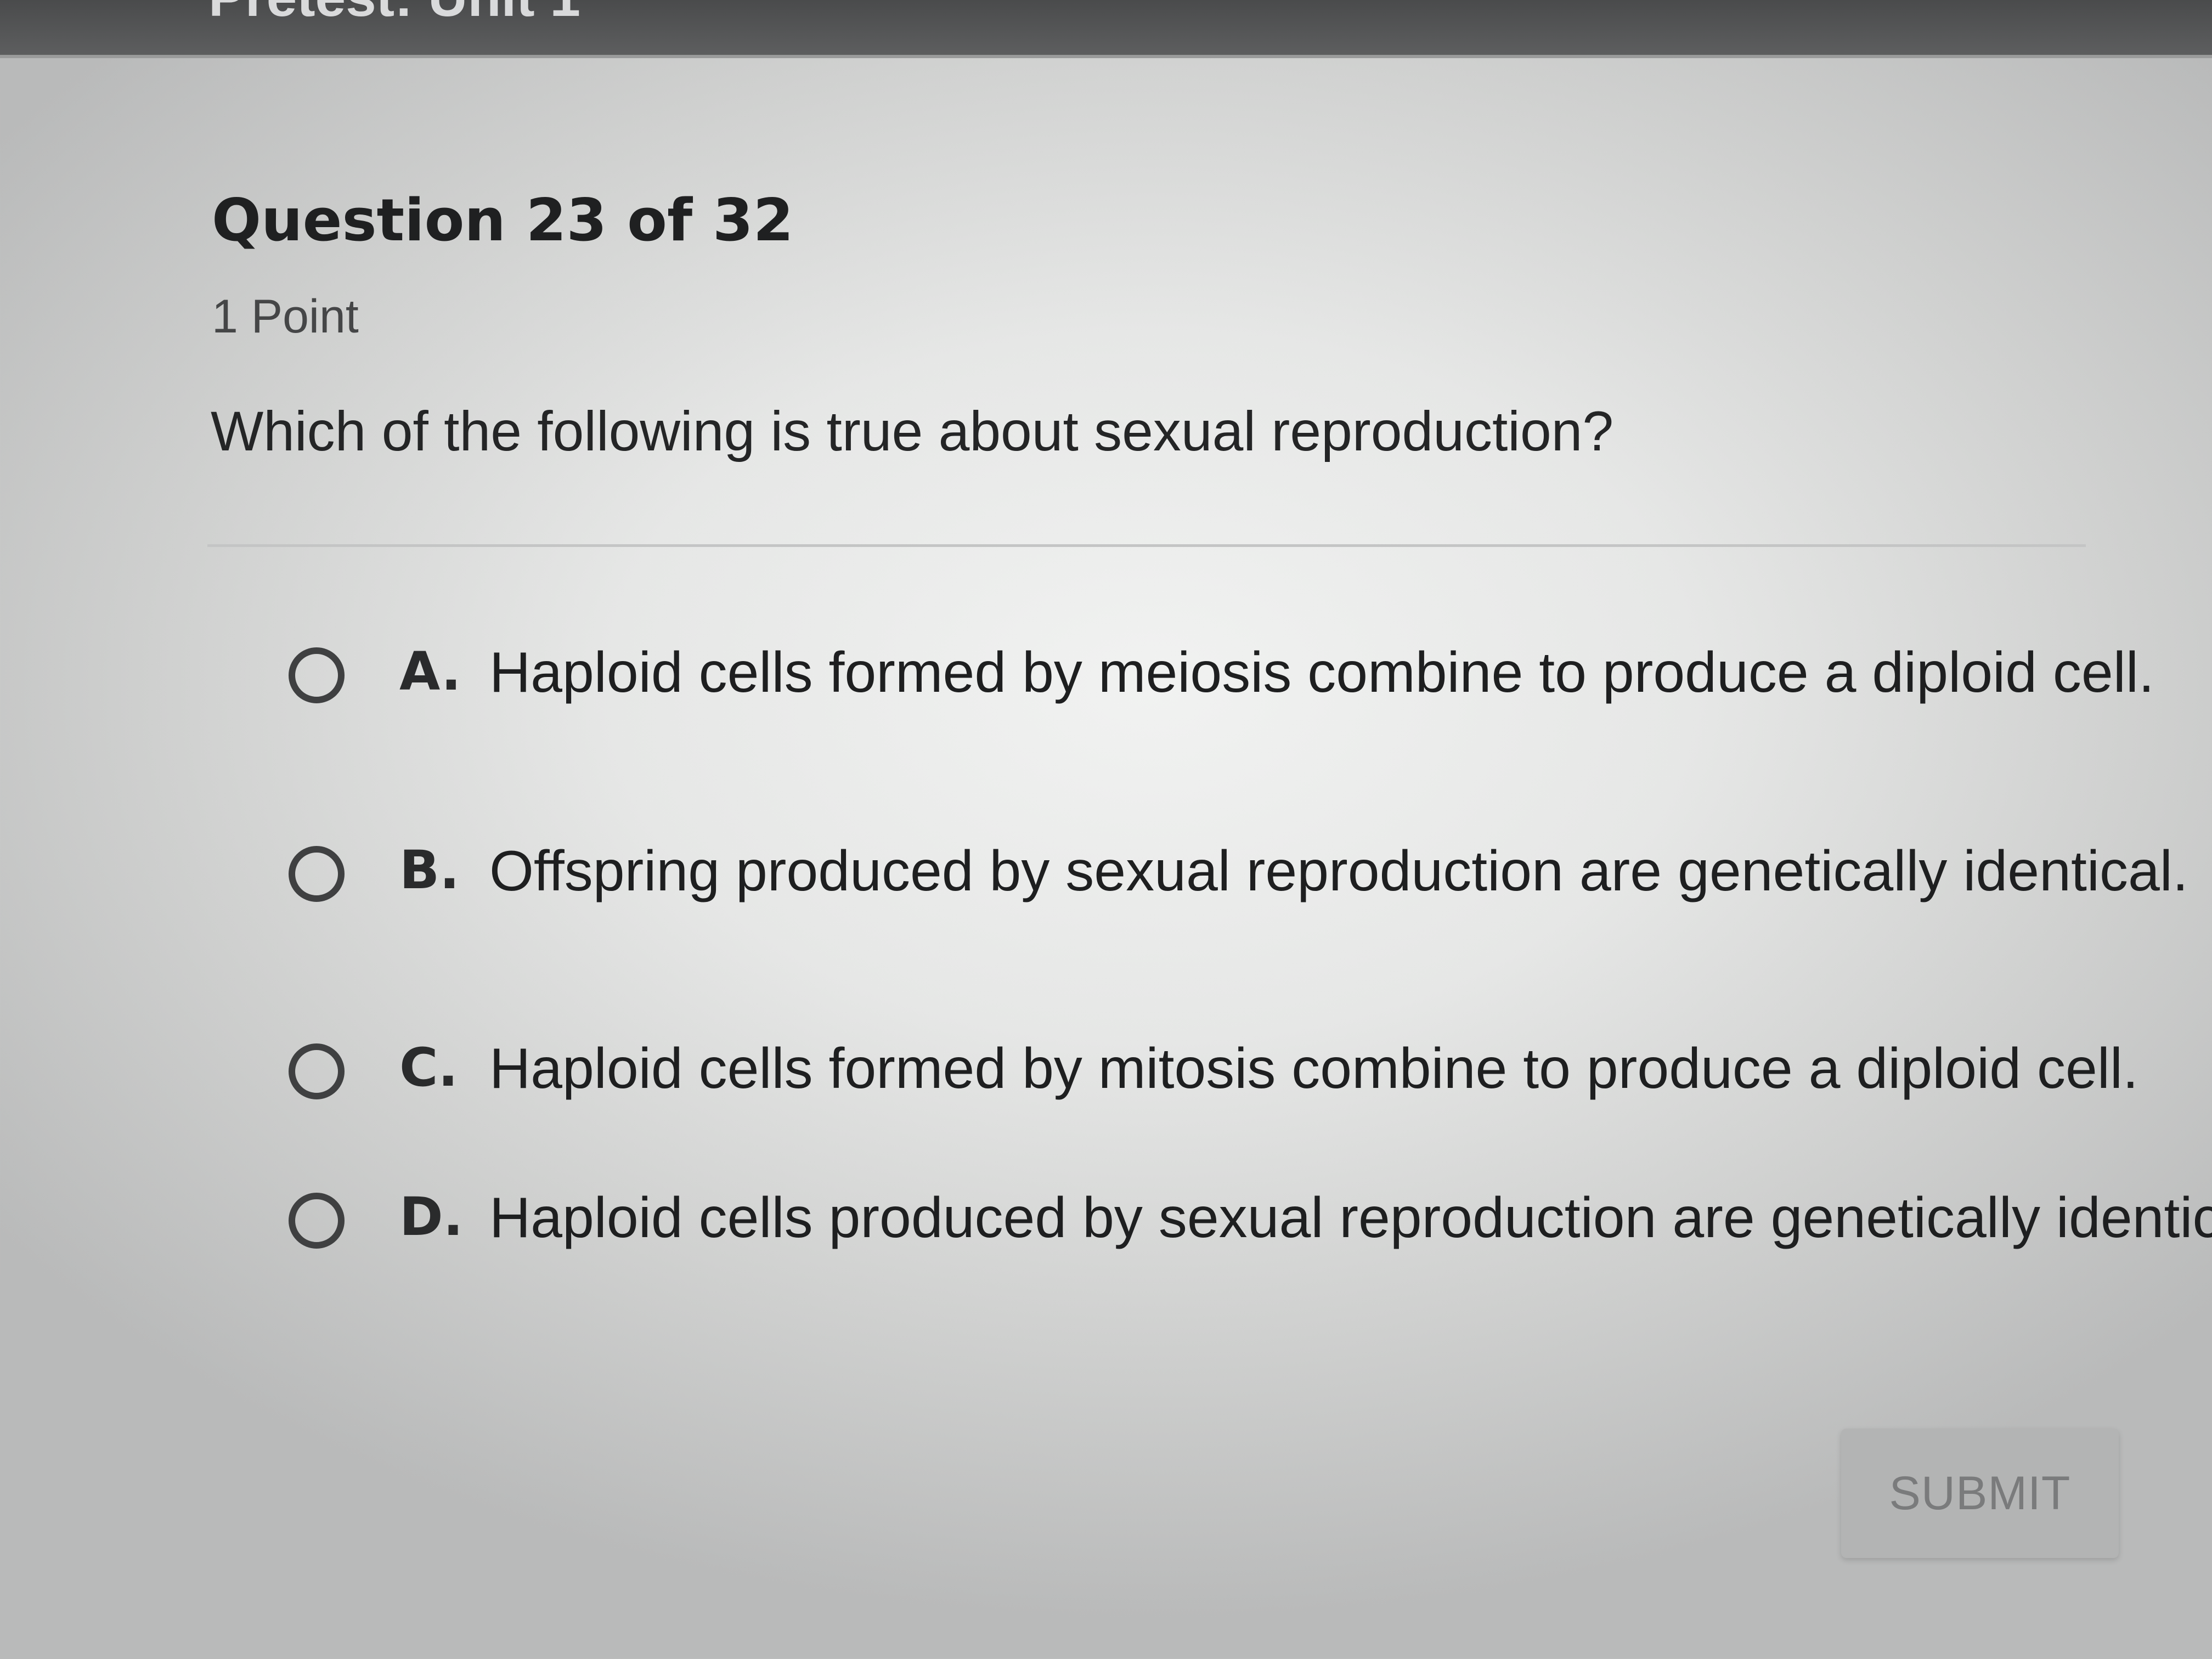  What do you see at coordinates (431, 1217) in the screenshot?
I see `option-letter: D.` at bounding box center [431, 1217].